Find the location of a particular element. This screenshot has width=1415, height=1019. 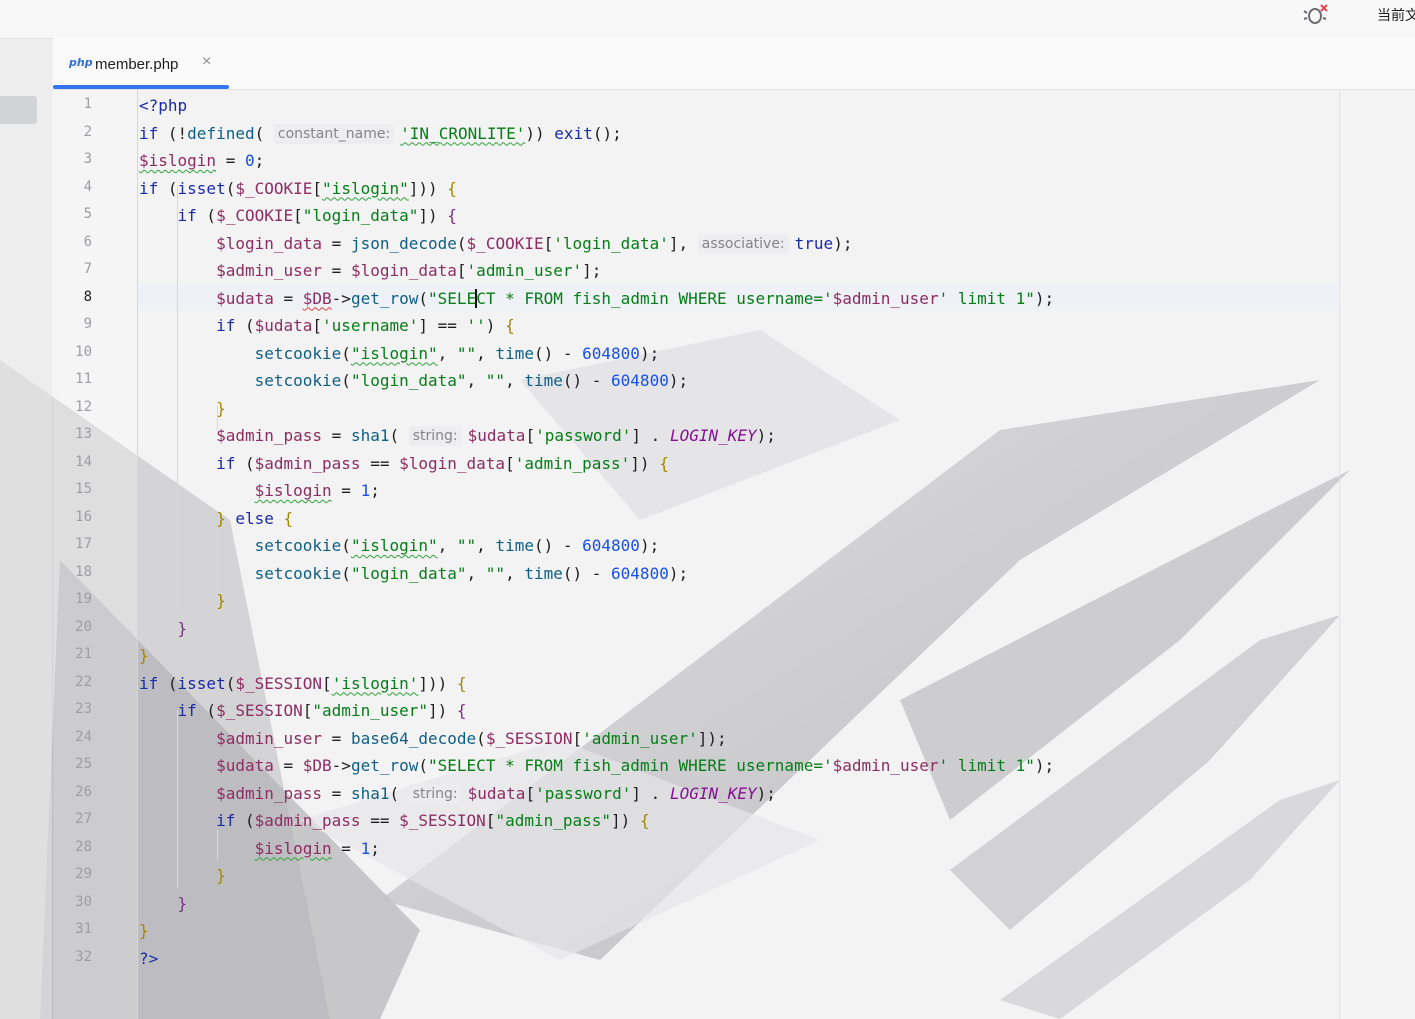

code-token: LOGIN_KEY is located at coordinates (713, 793).